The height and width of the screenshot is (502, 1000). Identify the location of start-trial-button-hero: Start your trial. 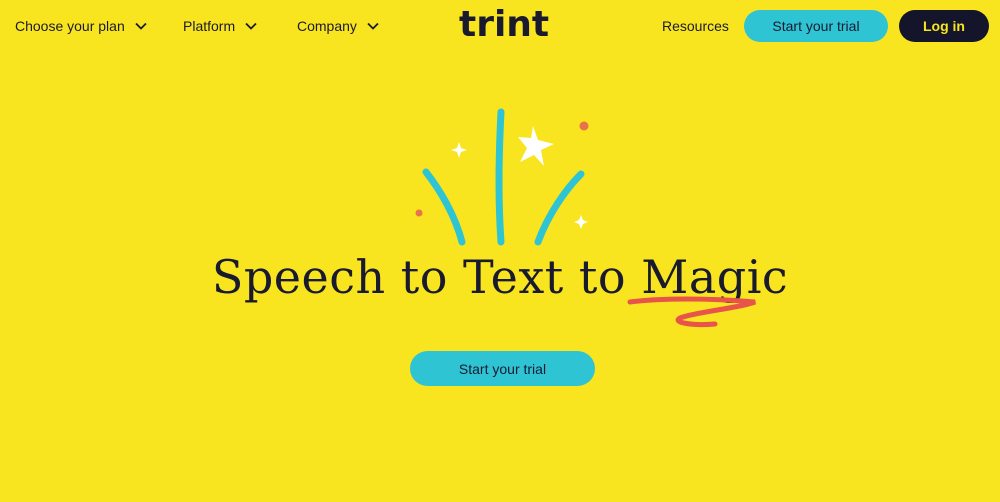
(502, 368).